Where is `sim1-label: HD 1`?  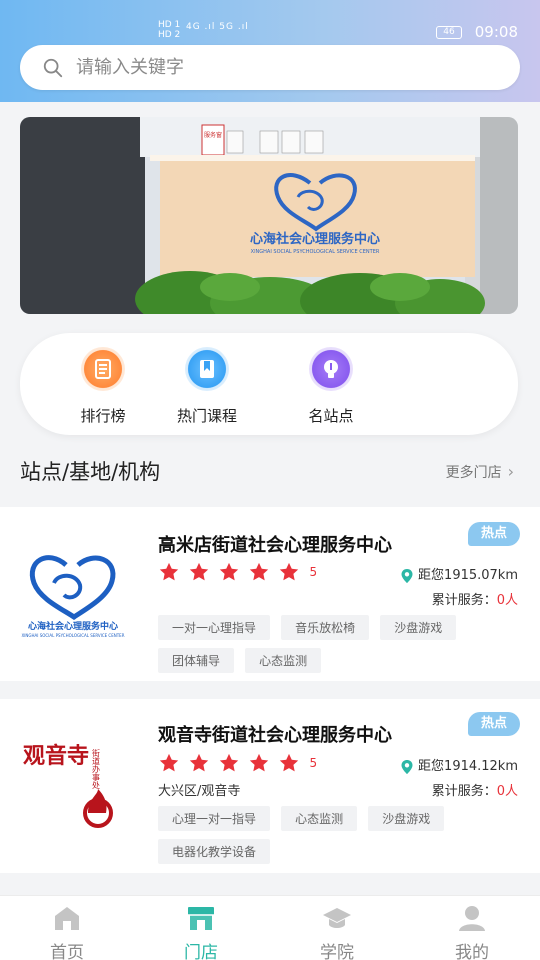
sim1-label: HD 1 is located at coordinates (169, 25).